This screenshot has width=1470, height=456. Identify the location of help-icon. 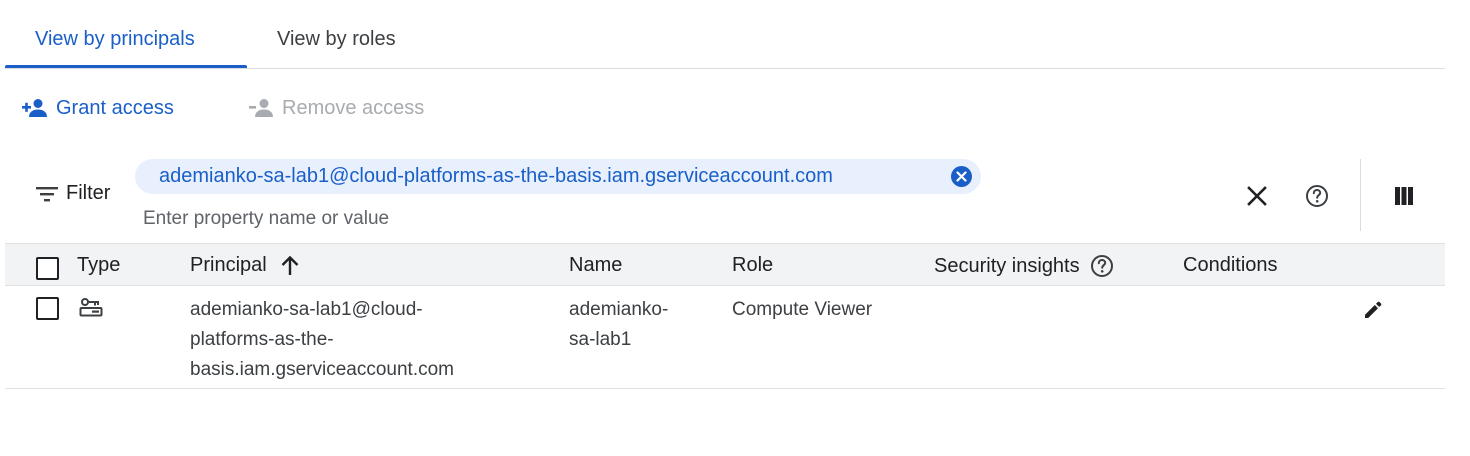
(1317, 196).